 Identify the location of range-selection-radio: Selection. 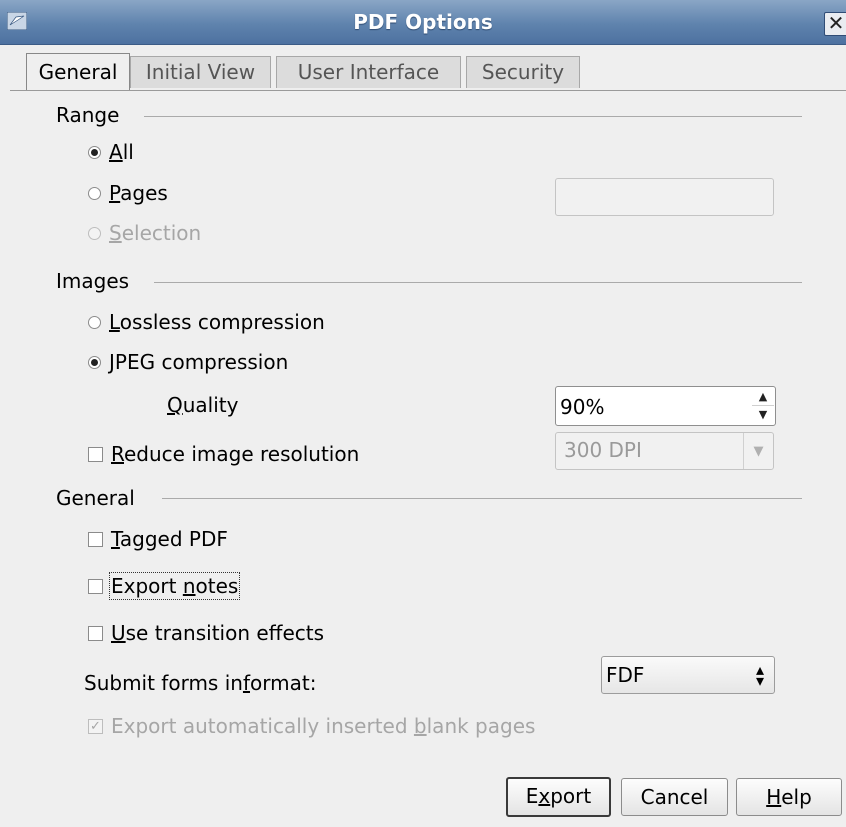
(144, 233).